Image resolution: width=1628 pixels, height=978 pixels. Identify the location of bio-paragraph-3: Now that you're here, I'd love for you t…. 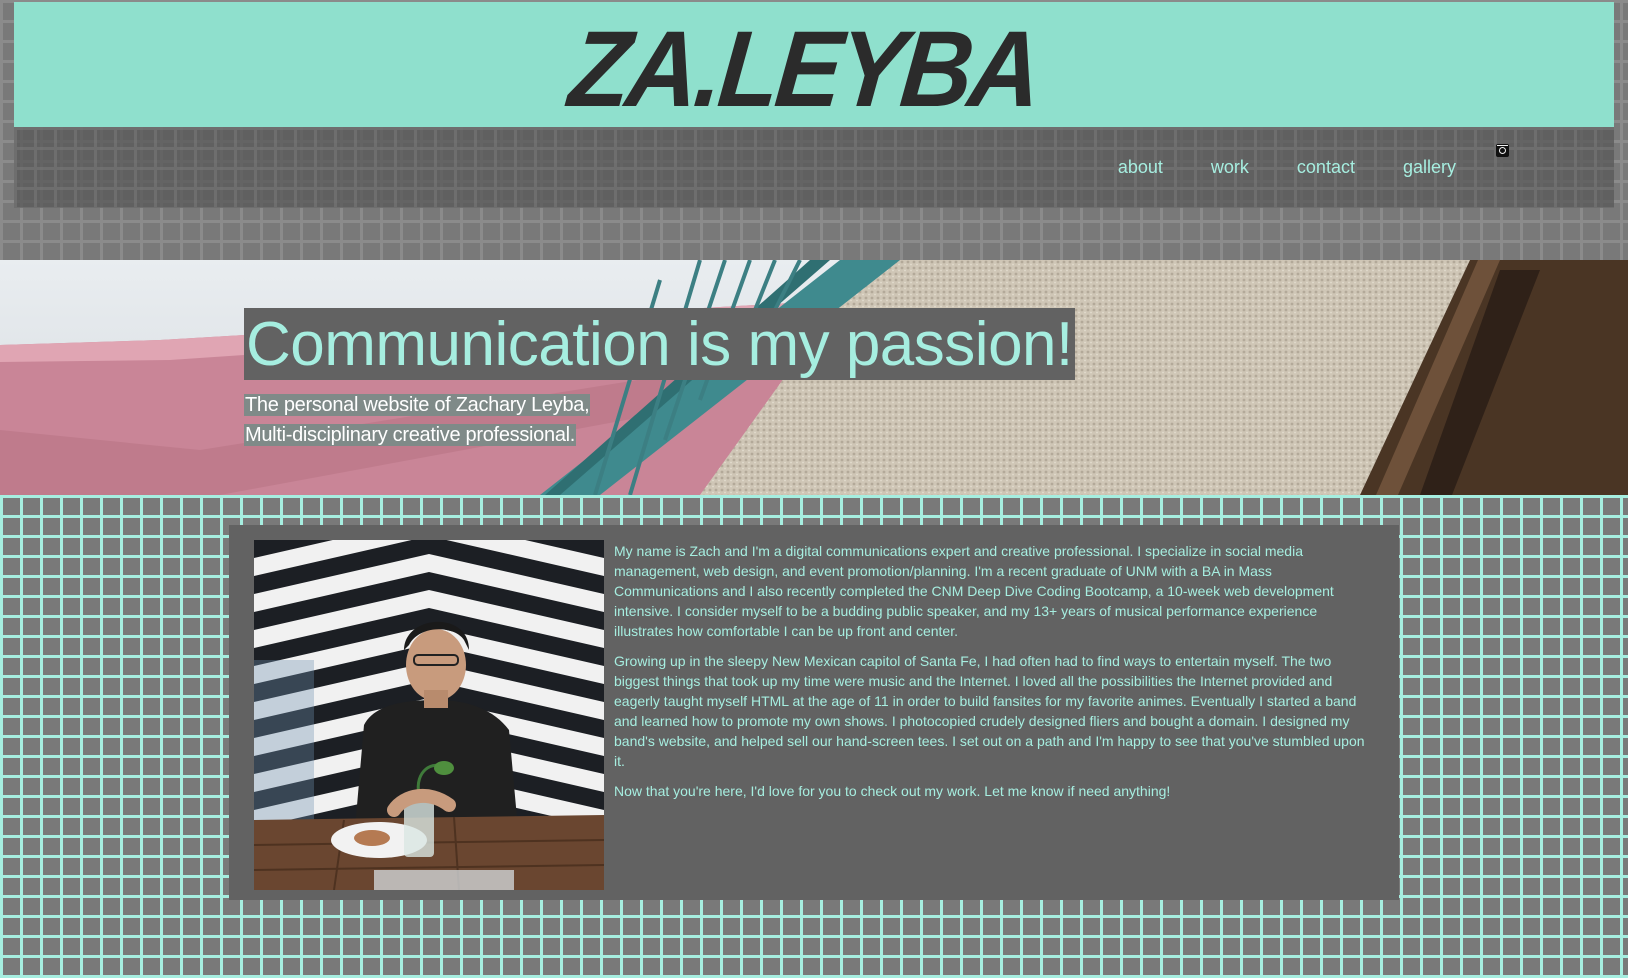
(892, 791).